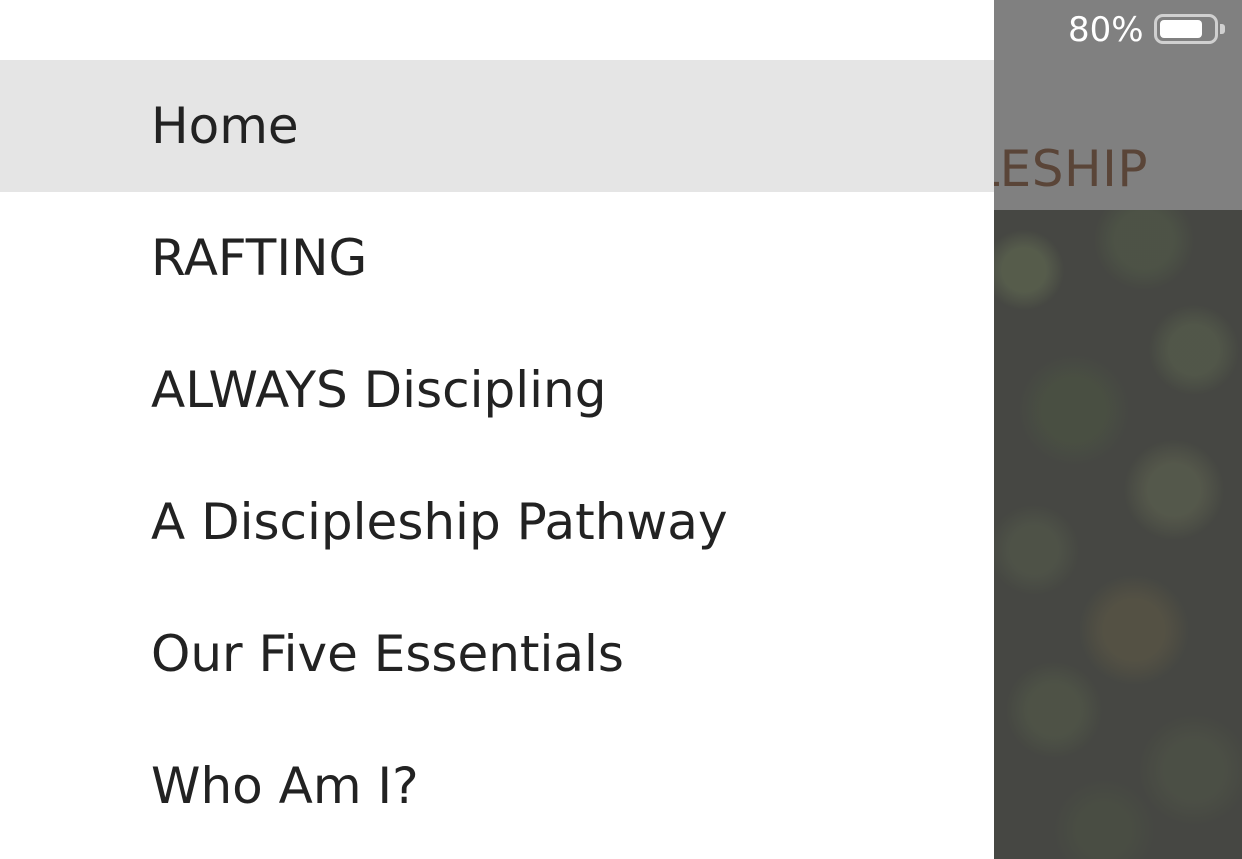  Describe the element at coordinates (259, 258) in the screenshot. I see `menu-item-label: RAFTING` at that location.